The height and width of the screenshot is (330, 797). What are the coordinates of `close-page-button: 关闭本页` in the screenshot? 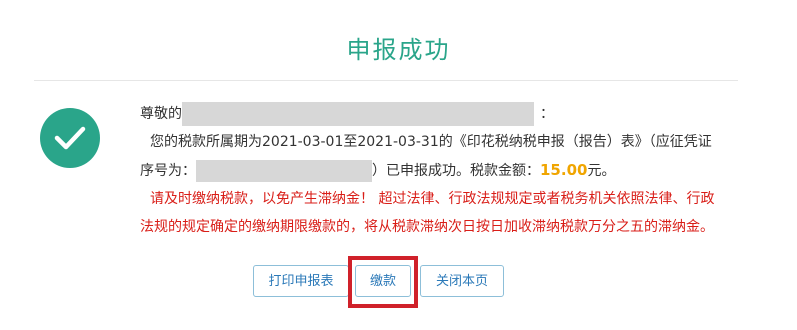 It's located at (462, 281).